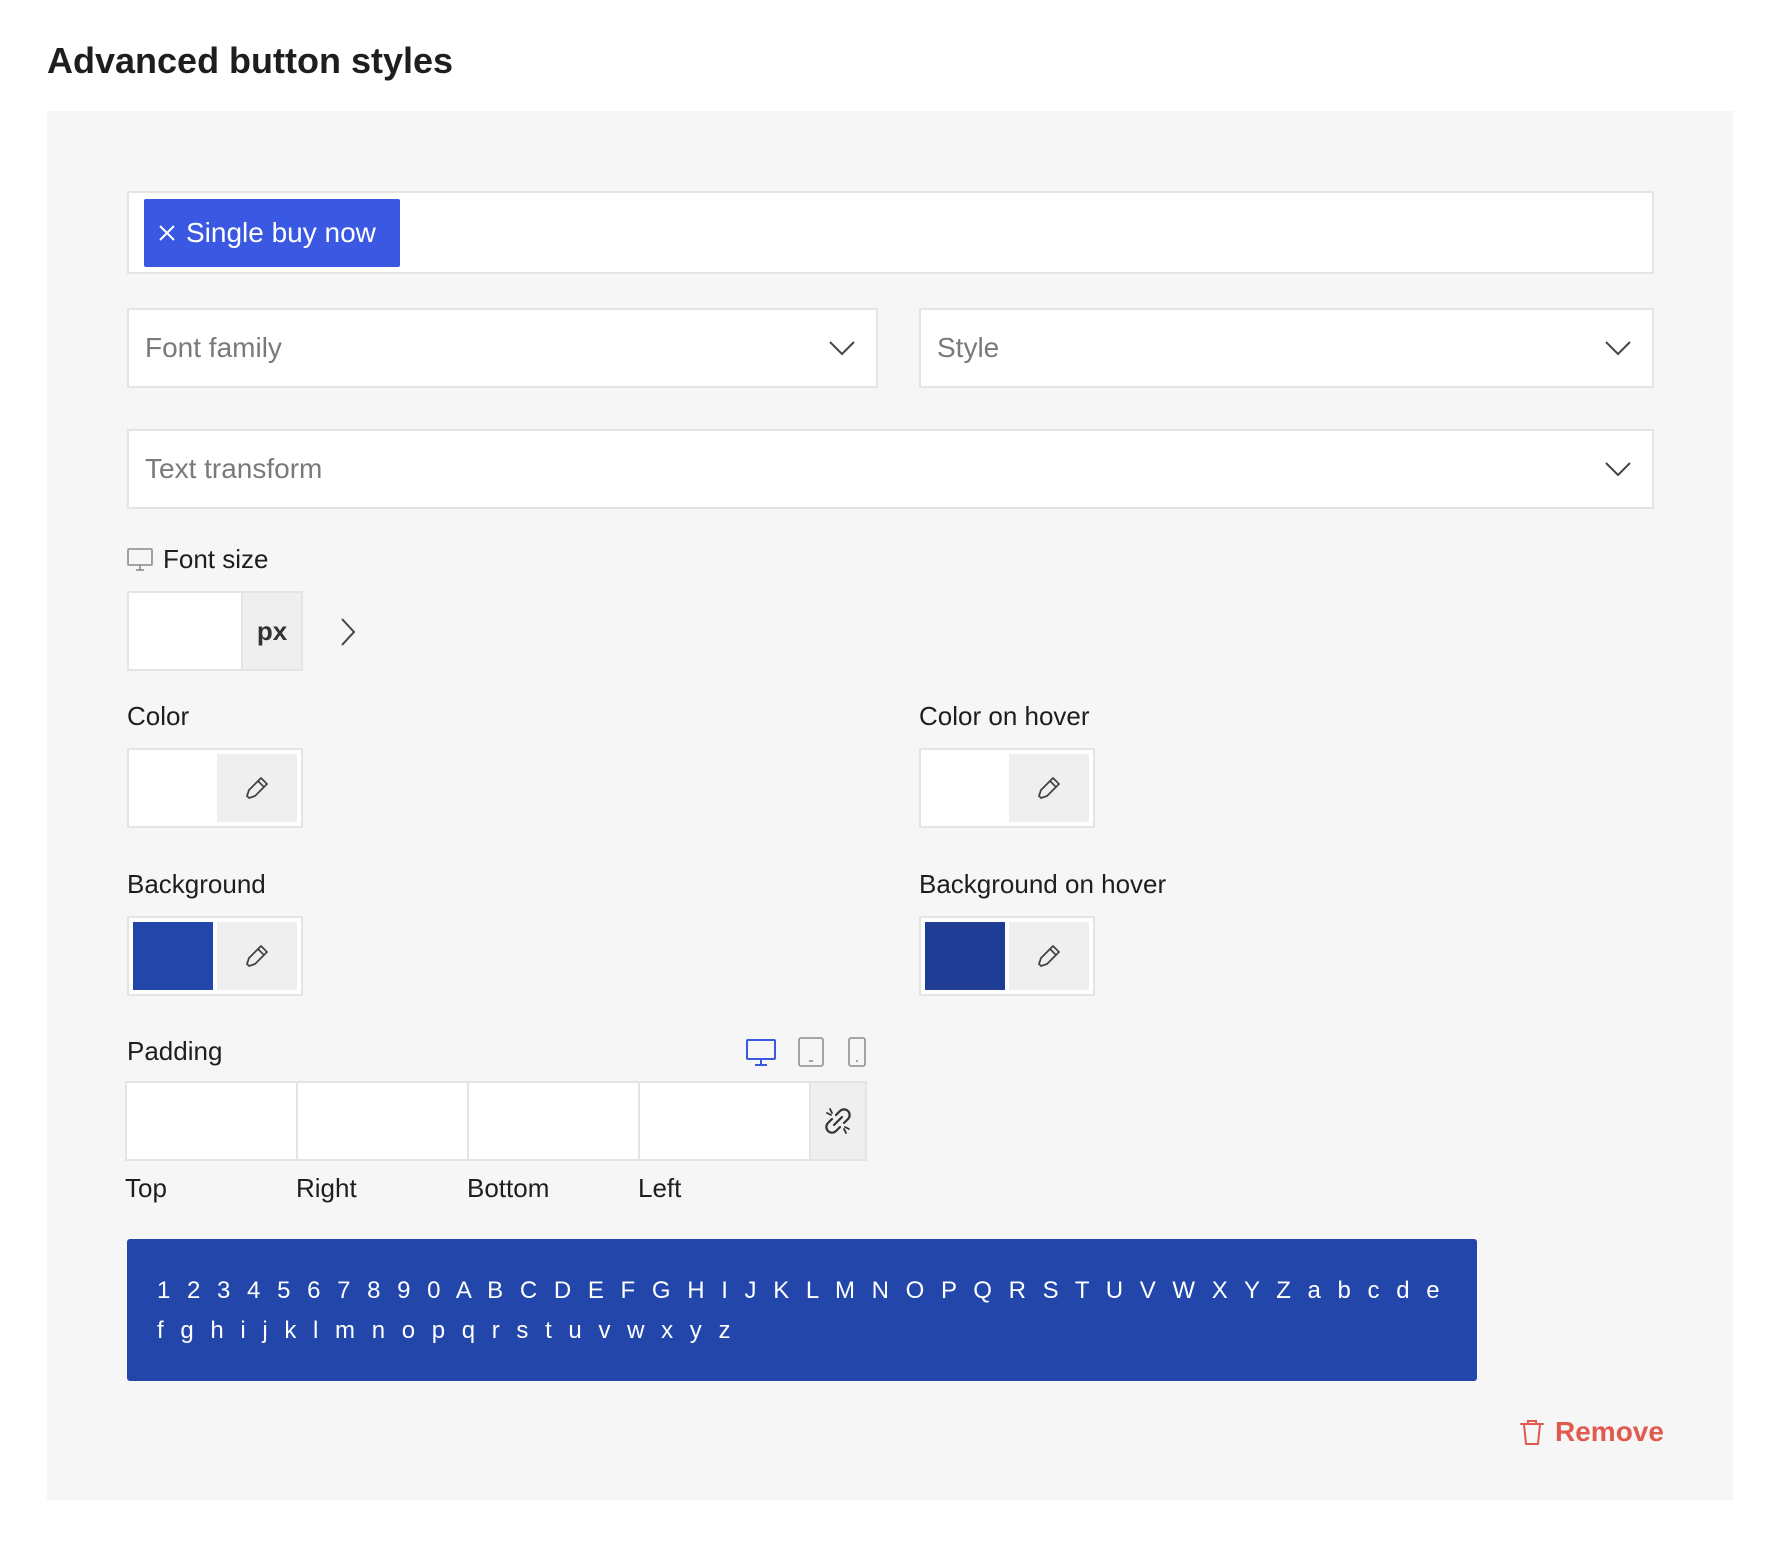 Image resolution: width=1770 pixels, height=1542 pixels. Describe the element at coordinates (216, 559) in the screenshot. I see `font-size-label: Font size` at that location.